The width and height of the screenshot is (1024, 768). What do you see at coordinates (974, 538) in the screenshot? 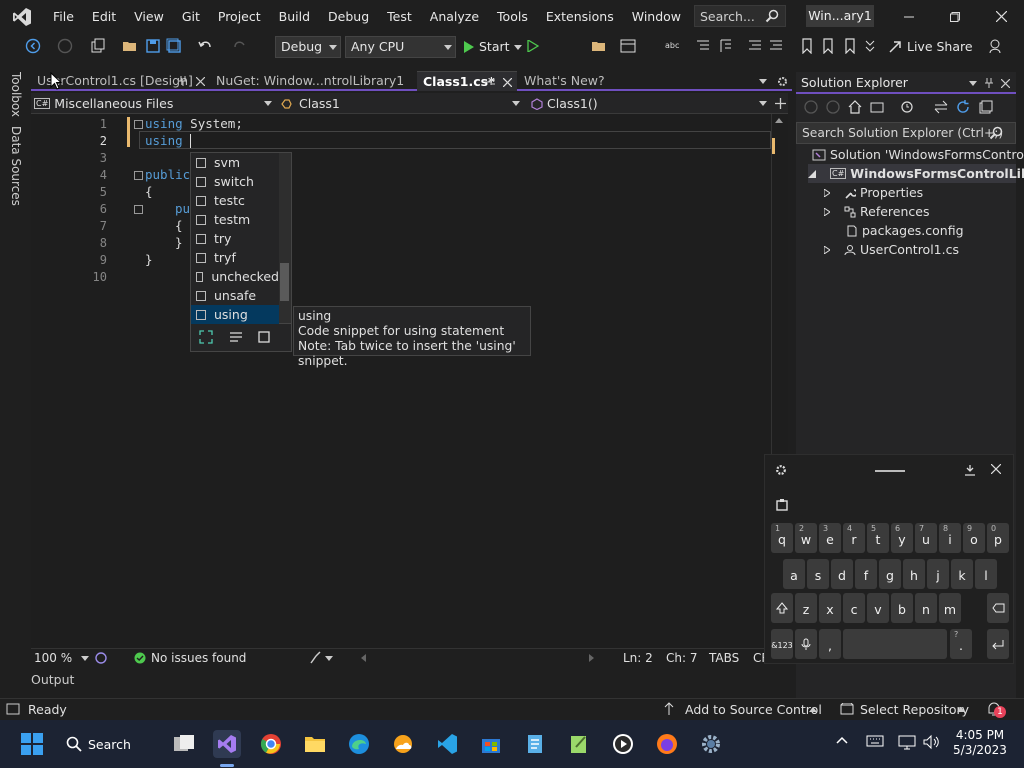
I see `key-o: 9o` at bounding box center [974, 538].